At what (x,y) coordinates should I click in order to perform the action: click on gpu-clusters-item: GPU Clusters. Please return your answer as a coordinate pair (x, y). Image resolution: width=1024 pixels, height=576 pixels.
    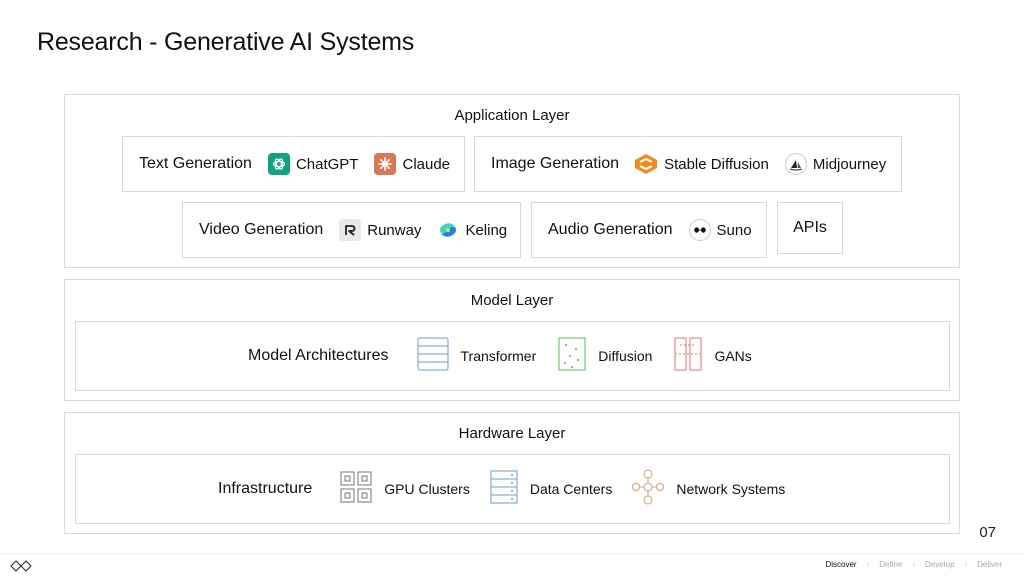
    Looking at the image, I should click on (405, 489).